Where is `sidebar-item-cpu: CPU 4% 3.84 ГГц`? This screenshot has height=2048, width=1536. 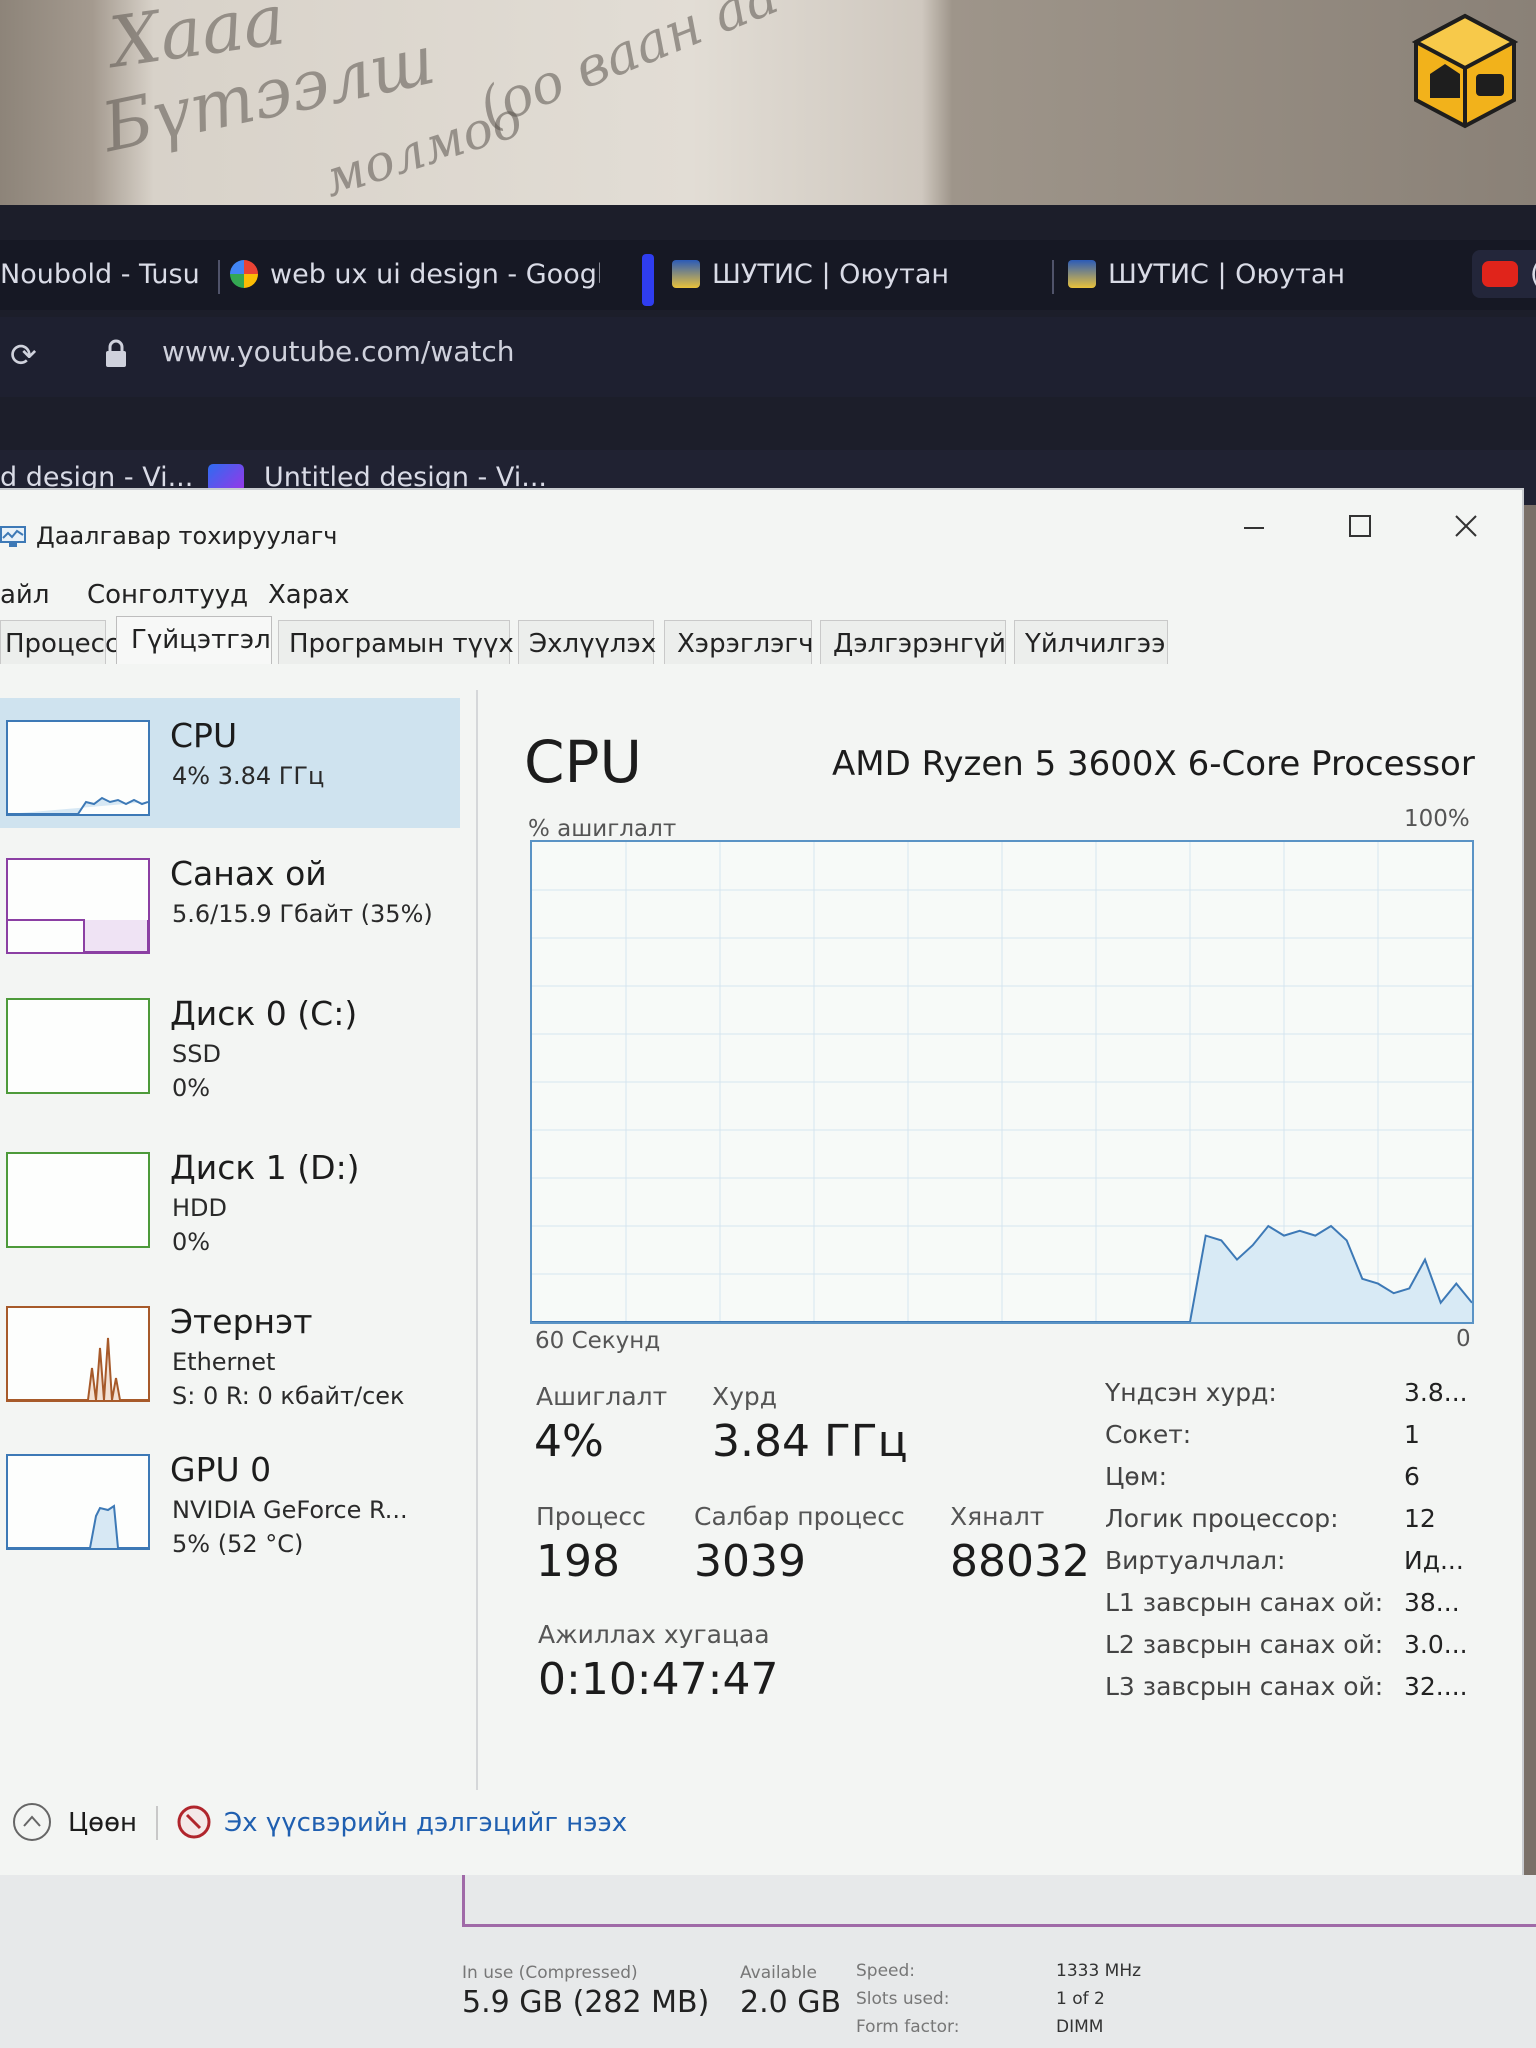
sidebar-item-cpu: CPU 4% 3.84 ГГц is located at coordinates (230, 763).